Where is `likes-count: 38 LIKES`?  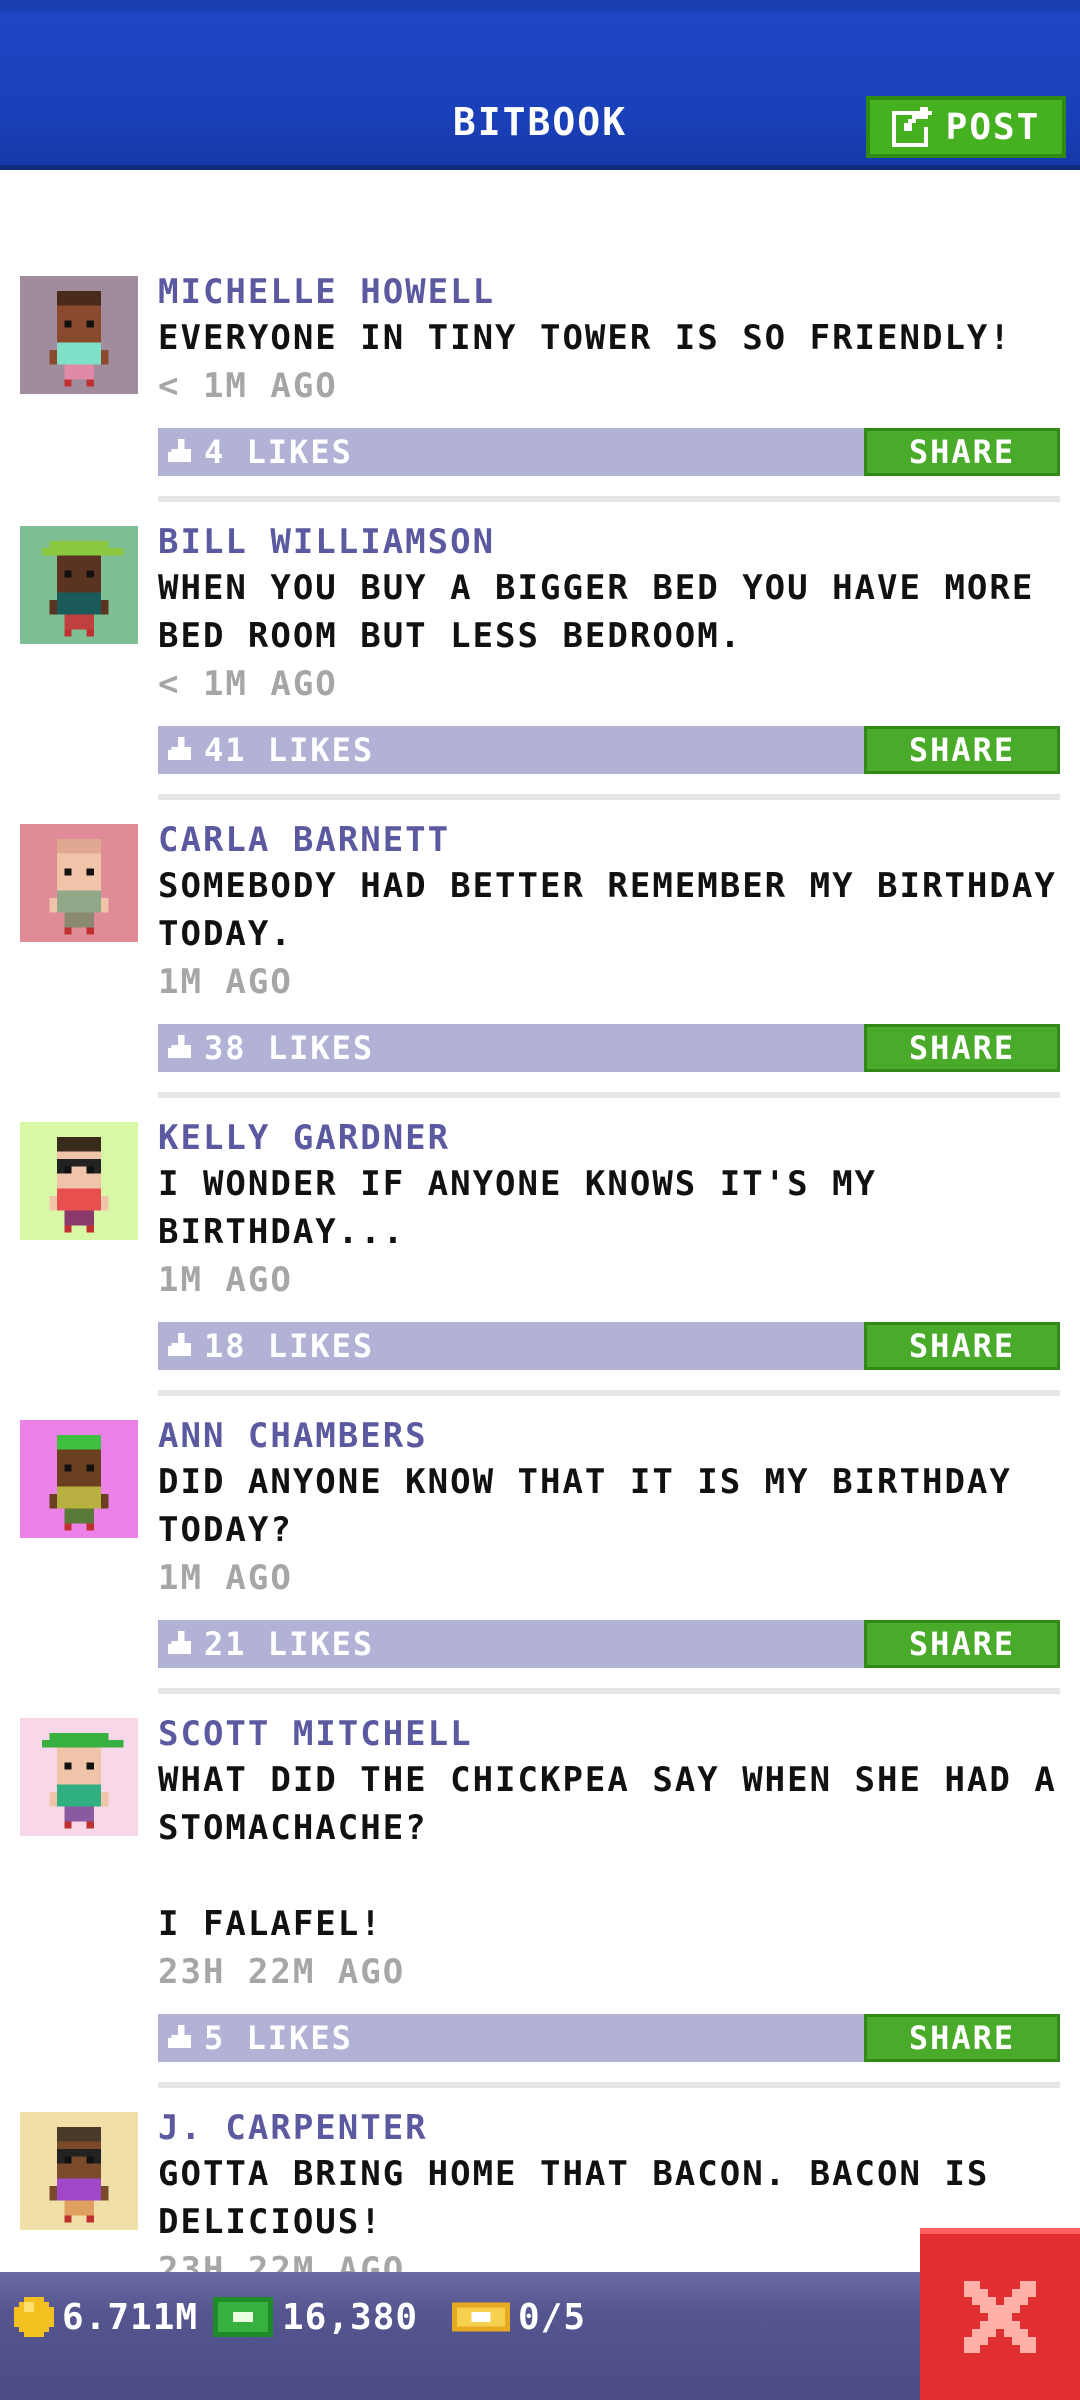 likes-count: 38 LIKES is located at coordinates (289, 1048).